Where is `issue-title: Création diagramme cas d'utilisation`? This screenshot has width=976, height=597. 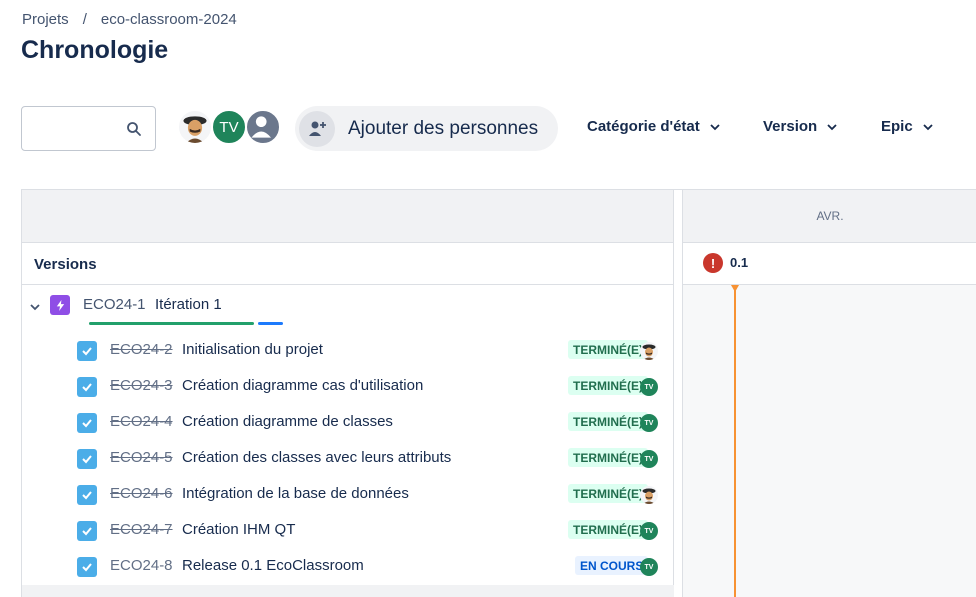 issue-title: Création diagramme cas d'utilisation is located at coordinates (302, 385).